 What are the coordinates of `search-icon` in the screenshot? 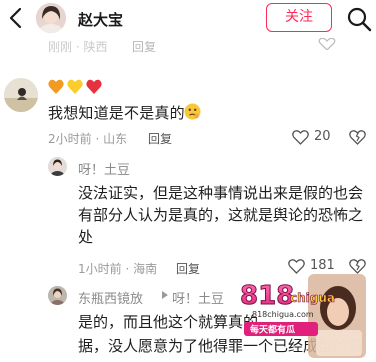 It's located at (359, 19).